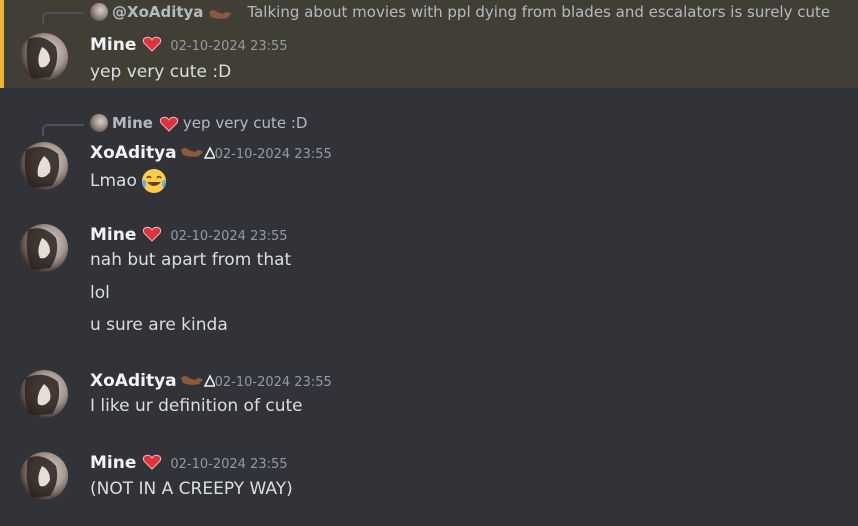  I want to click on message-text: u sure are kinda, so click(159, 325).